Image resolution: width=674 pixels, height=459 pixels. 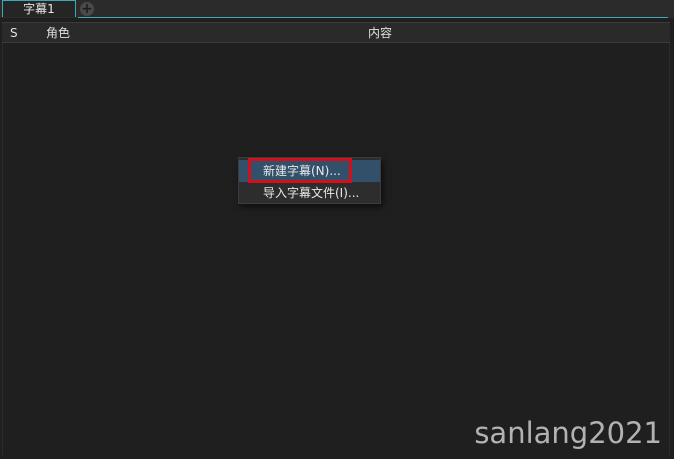 I want to click on column-header-s: S, so click(x=14, y=33).